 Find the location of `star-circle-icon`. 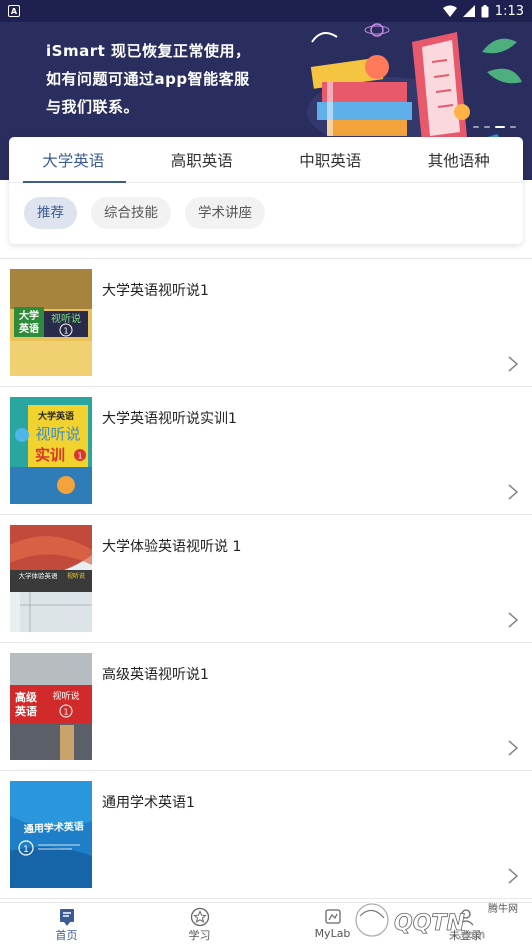

star-circle-icon is located at coordinates (199, 917).